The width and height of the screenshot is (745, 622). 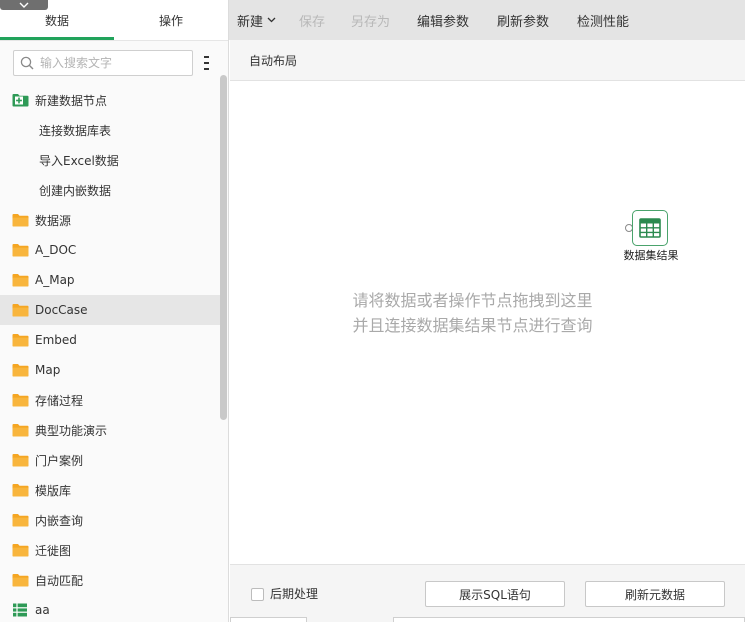 I want to click on tree-subitem: 连接数据库表, so click(x=110, y=130).